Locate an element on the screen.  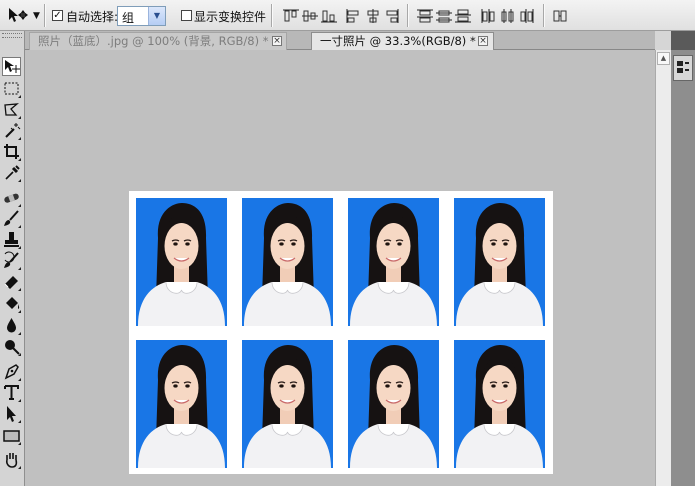
distribute-bottom-icon is located at coordinates (463, 16).